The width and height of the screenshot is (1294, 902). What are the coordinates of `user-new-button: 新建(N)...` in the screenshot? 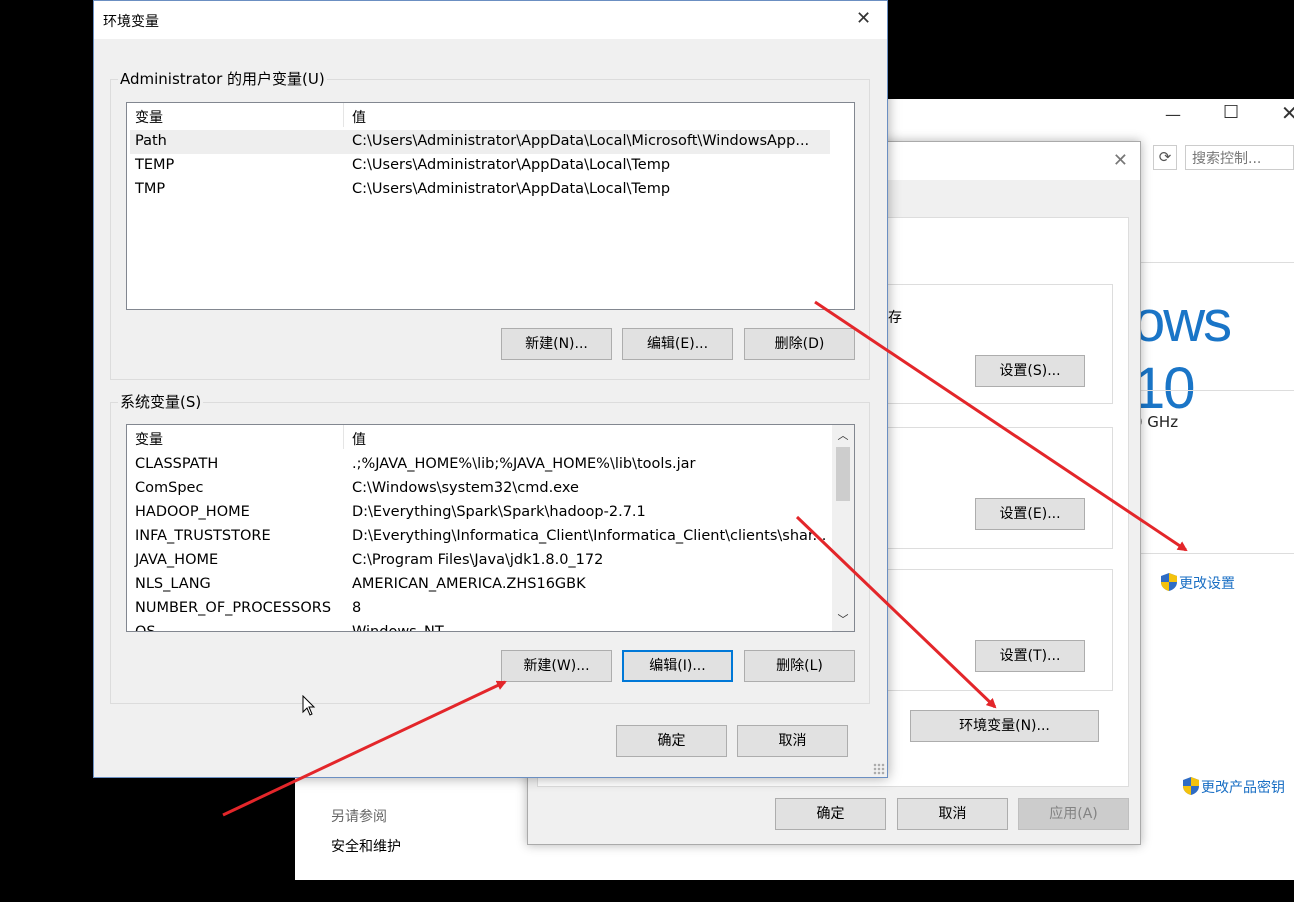 It's located at (556, 344).